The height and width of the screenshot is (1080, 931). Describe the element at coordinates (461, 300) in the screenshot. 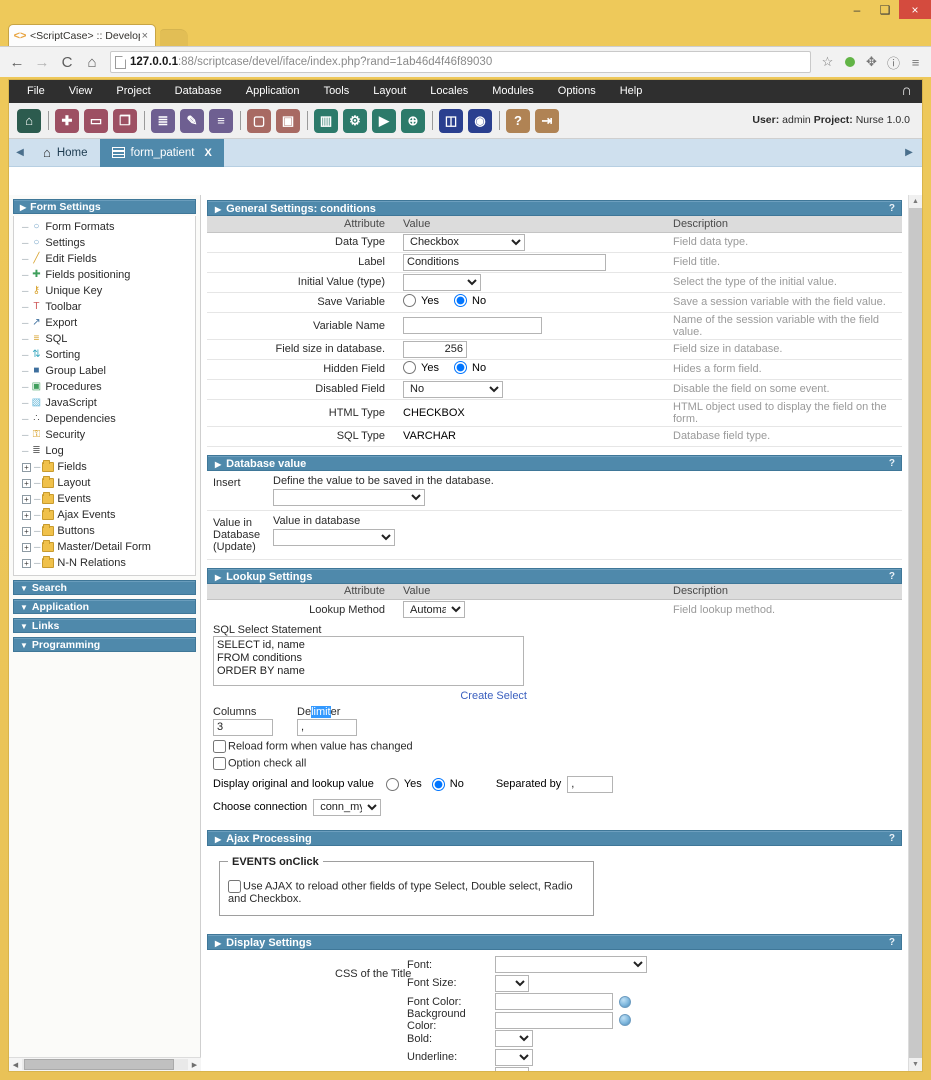

I see `save-variable-no-radio` at that location.